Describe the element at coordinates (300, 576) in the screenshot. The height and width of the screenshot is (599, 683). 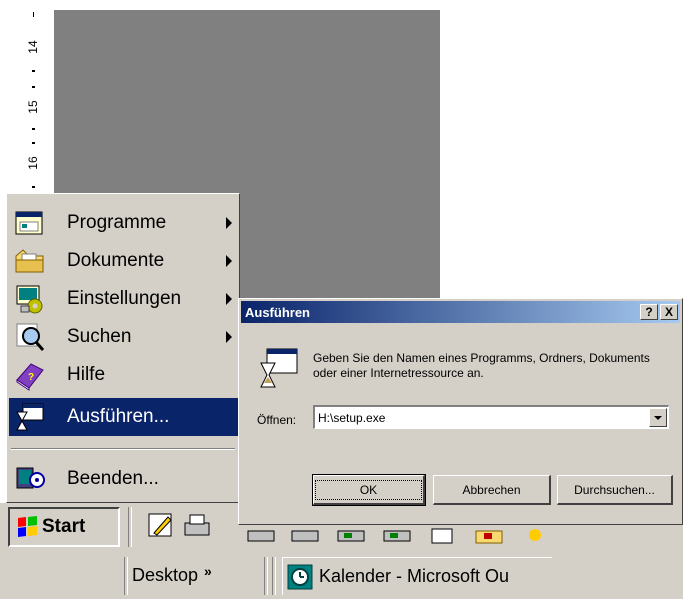
I see `outlook-calendar-icon` at that location.